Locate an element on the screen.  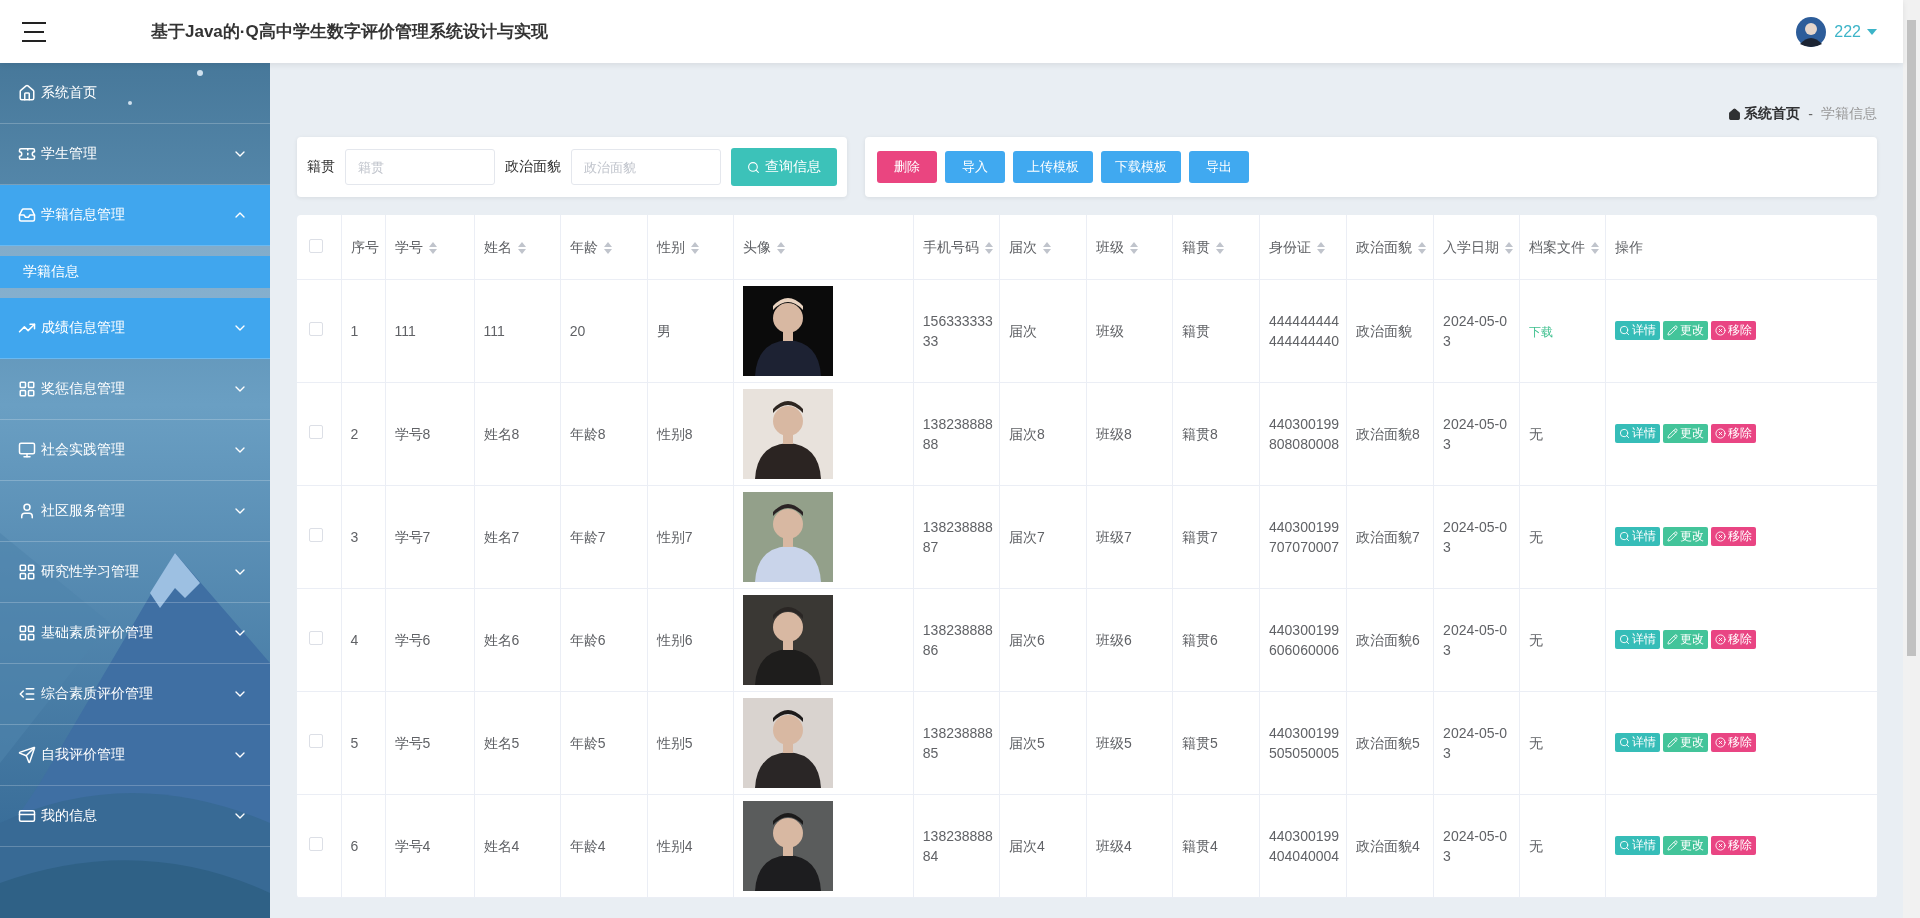
column-title: 届次 is located at coordinates (1022, 247).